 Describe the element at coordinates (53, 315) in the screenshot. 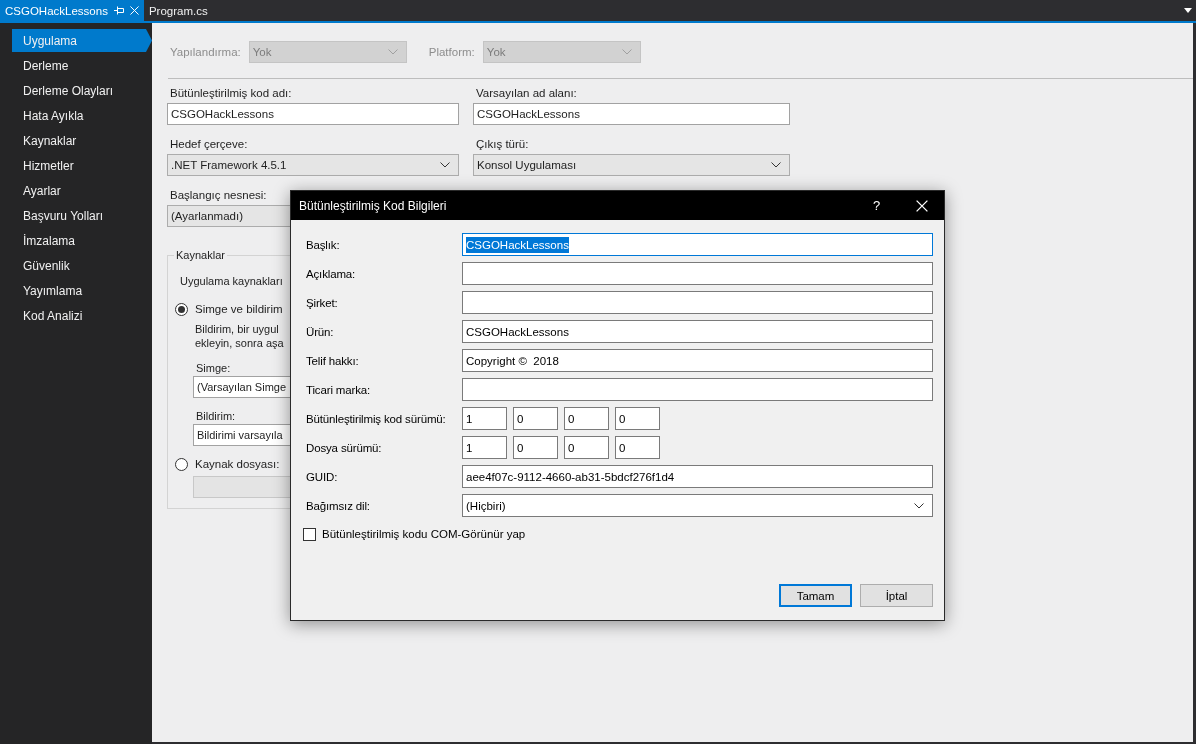

I see `sidebar-item: Kod Analizi` at that location.